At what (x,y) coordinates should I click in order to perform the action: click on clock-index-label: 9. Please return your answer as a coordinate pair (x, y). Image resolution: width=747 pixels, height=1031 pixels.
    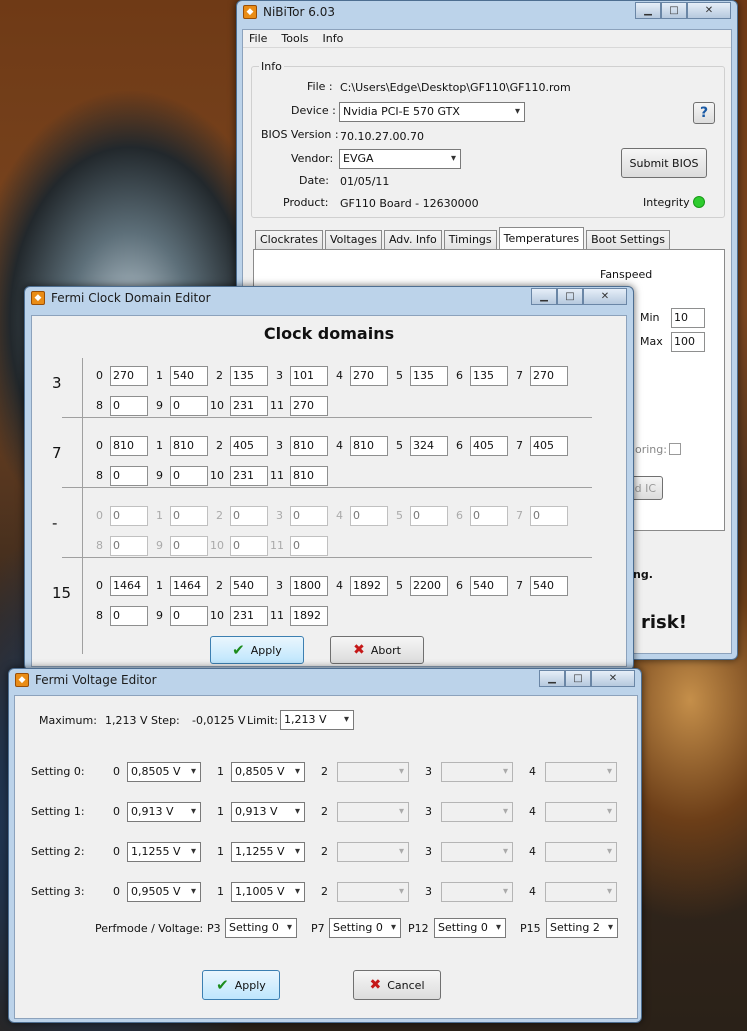
    Looking at the image, I should click on (159, 405).